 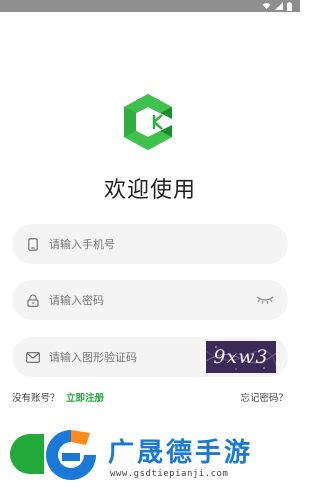 I want to click on forgot-password-link: 忘记密码？, so click(x=264, y=397).